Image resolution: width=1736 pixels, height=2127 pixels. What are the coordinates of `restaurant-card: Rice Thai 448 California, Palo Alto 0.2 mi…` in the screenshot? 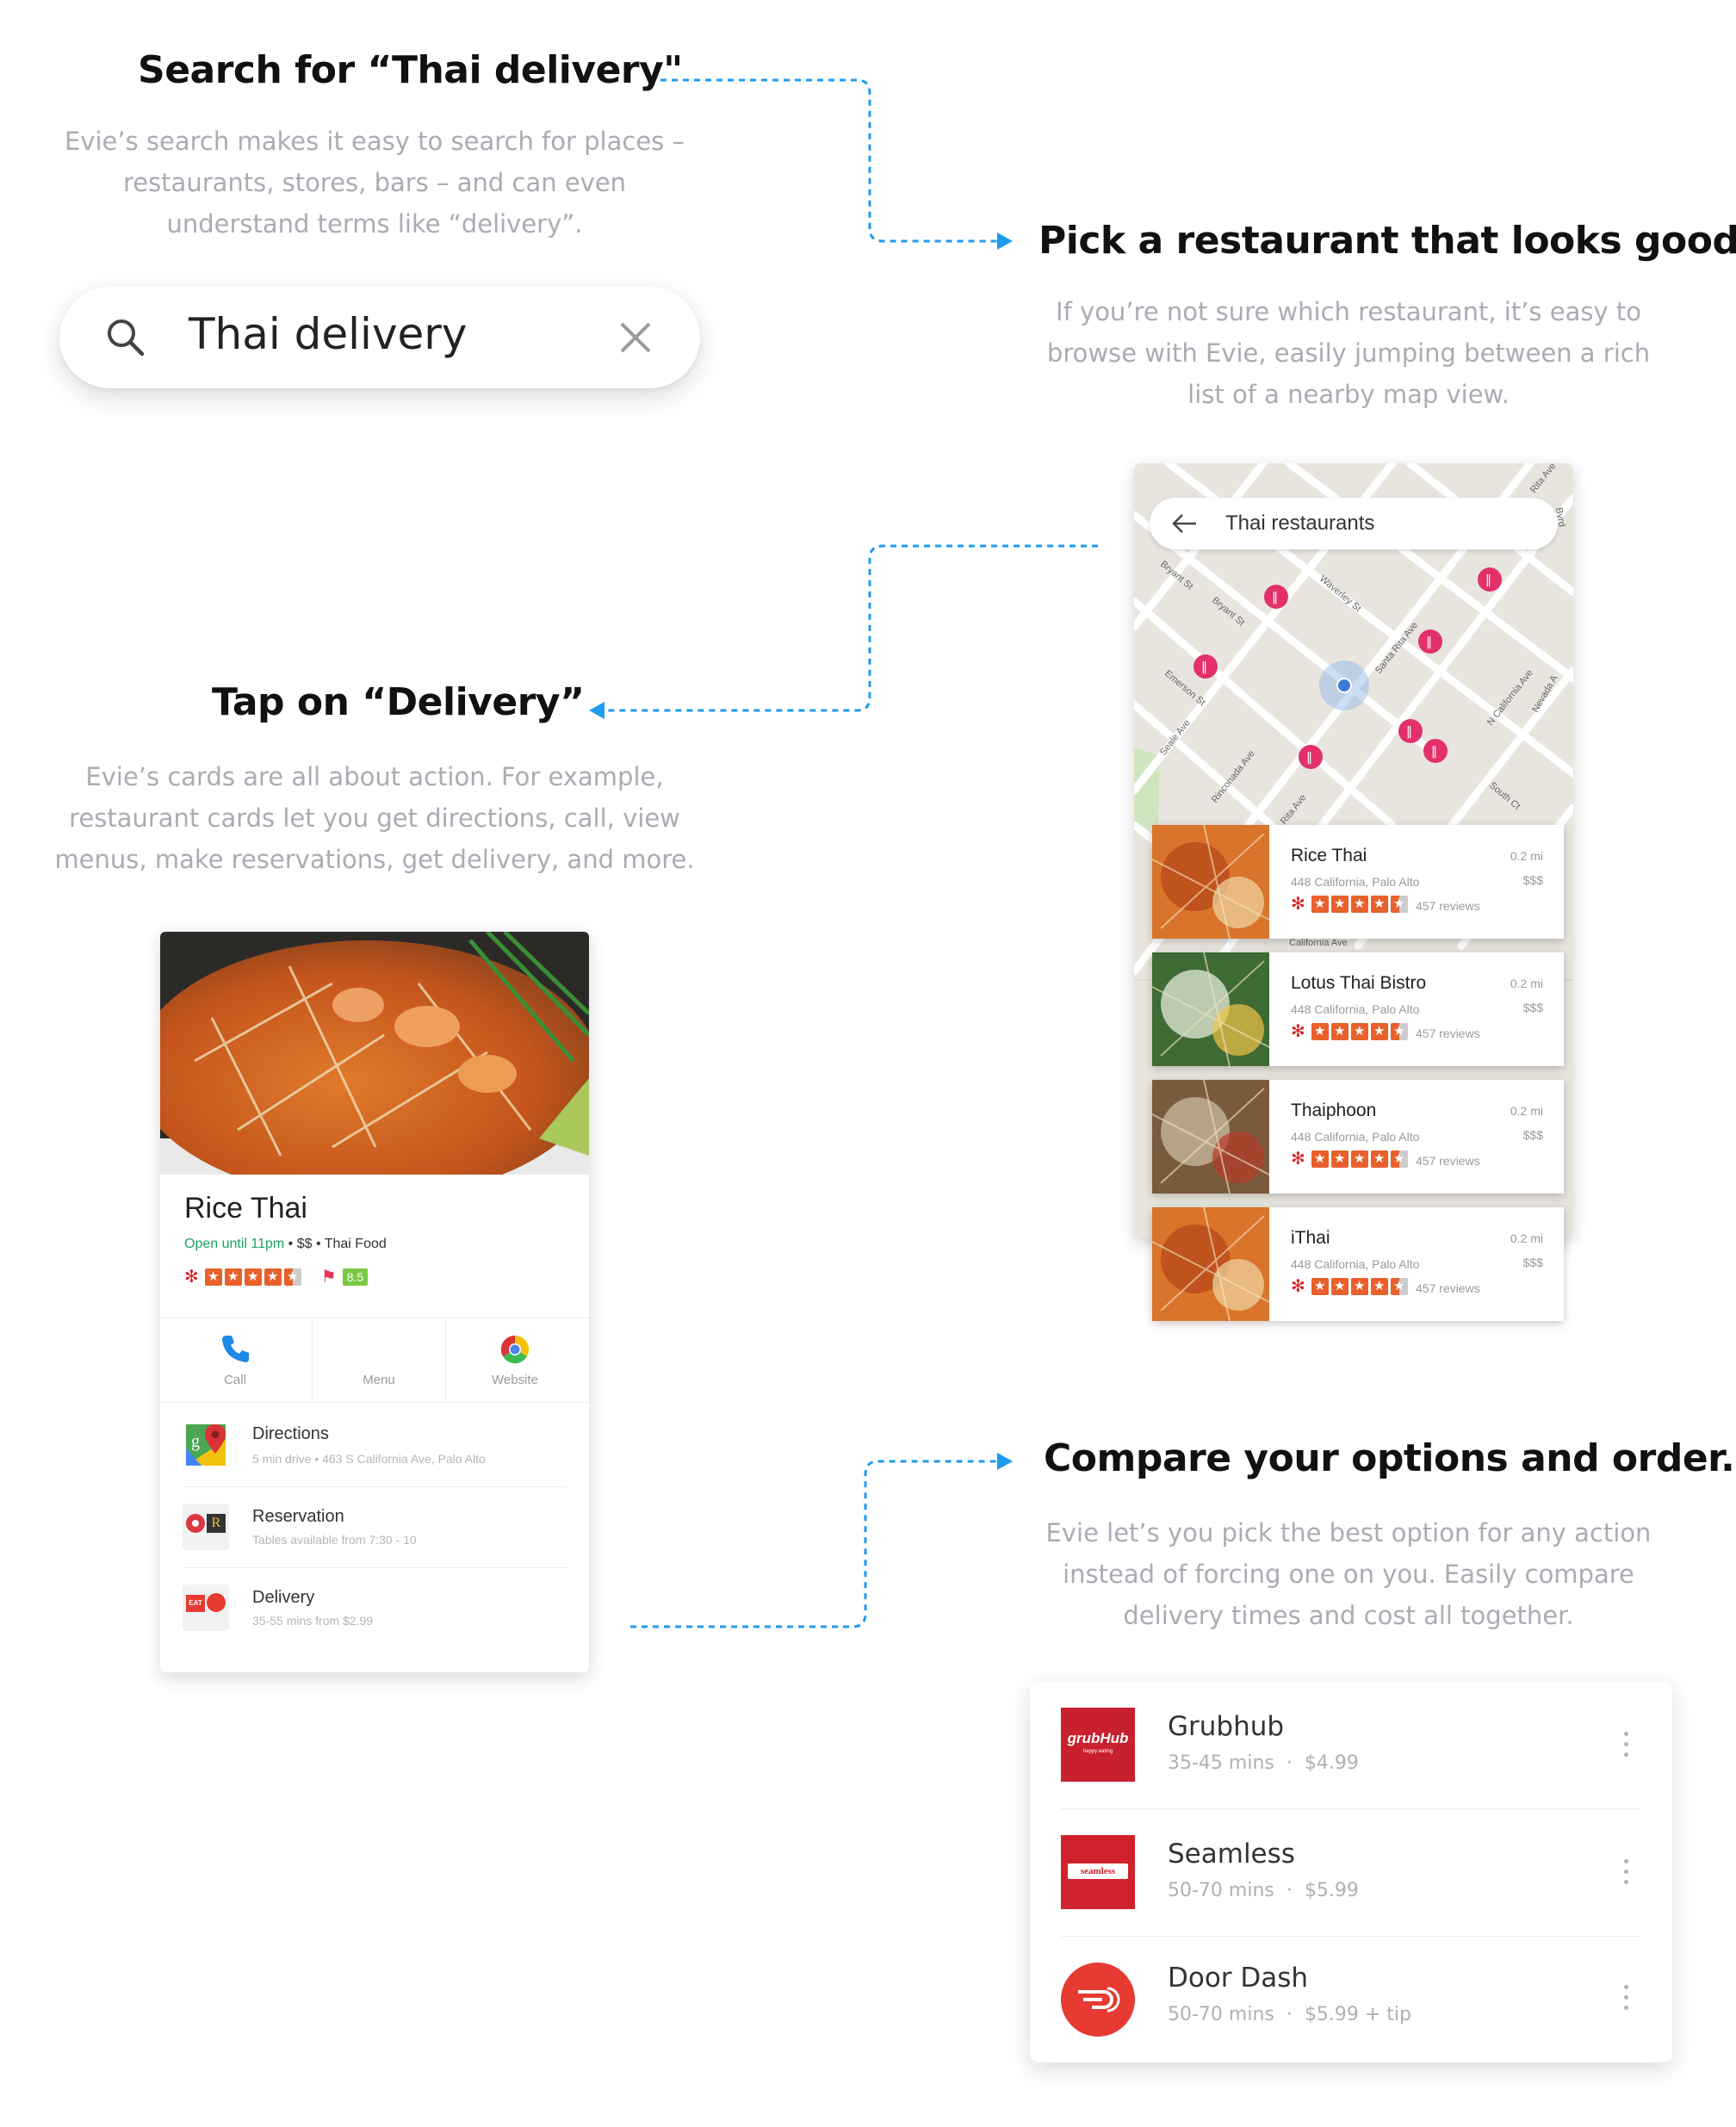 It's located at (1358, 882).